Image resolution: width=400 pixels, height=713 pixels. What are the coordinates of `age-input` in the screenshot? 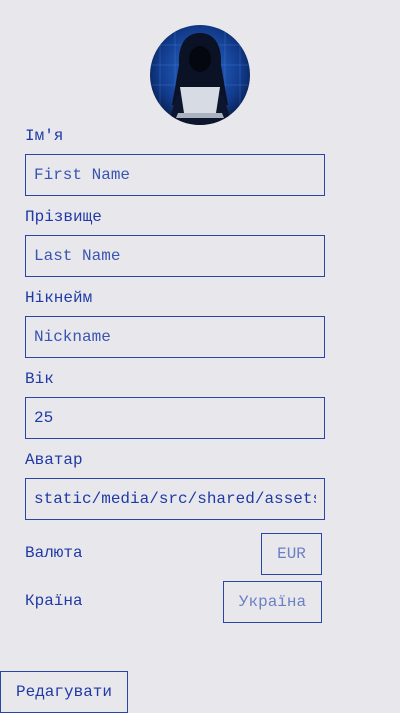 It's located at (175, 418).